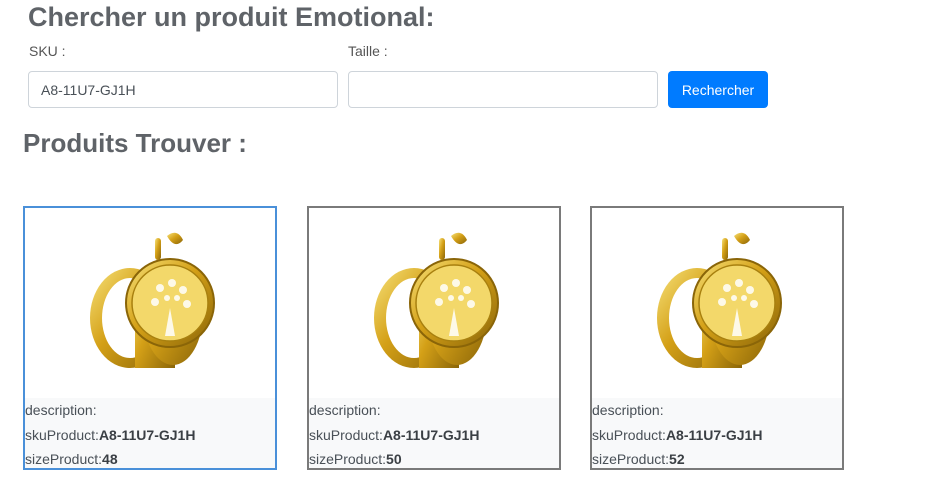  Describe the element at coordinates (231, 17) in the screenshot. I see `page-title: Chercher un produit Emotional:` at that location.